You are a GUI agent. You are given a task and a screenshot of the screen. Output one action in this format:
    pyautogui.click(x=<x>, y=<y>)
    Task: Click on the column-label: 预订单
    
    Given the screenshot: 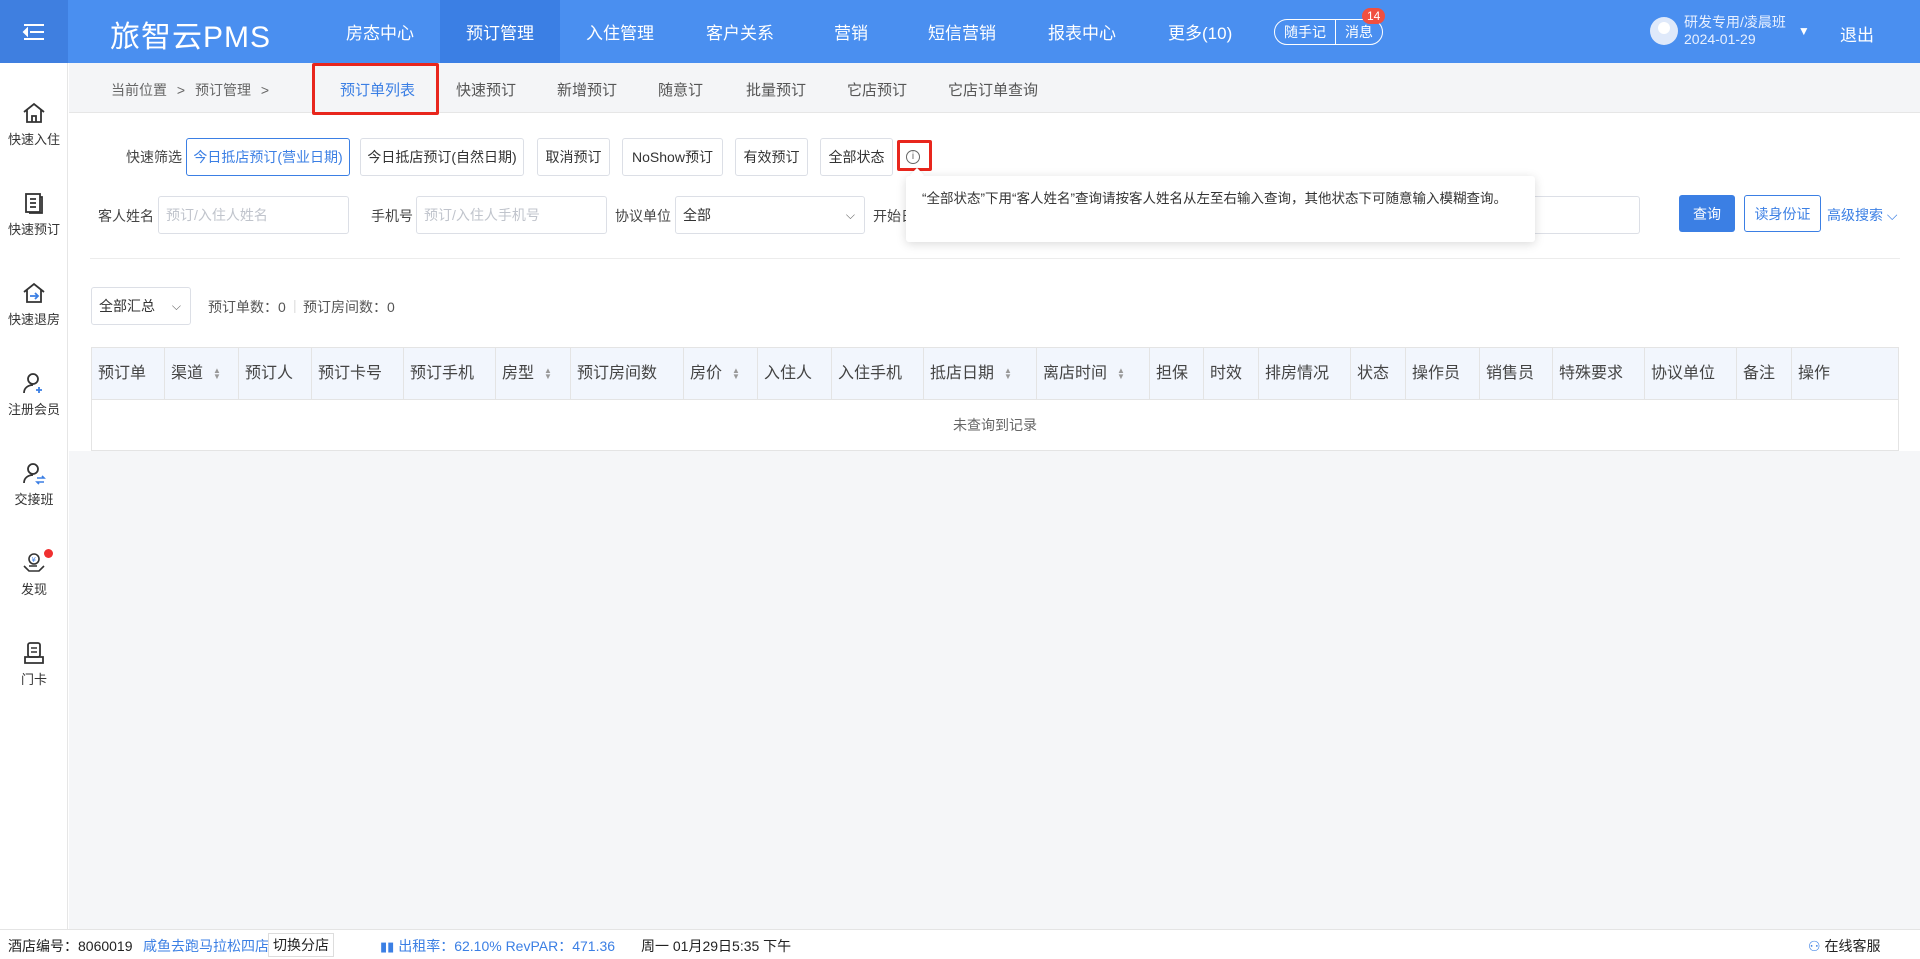 What is the action you would take?
    pyautogui.click(x=122, y=373)
    